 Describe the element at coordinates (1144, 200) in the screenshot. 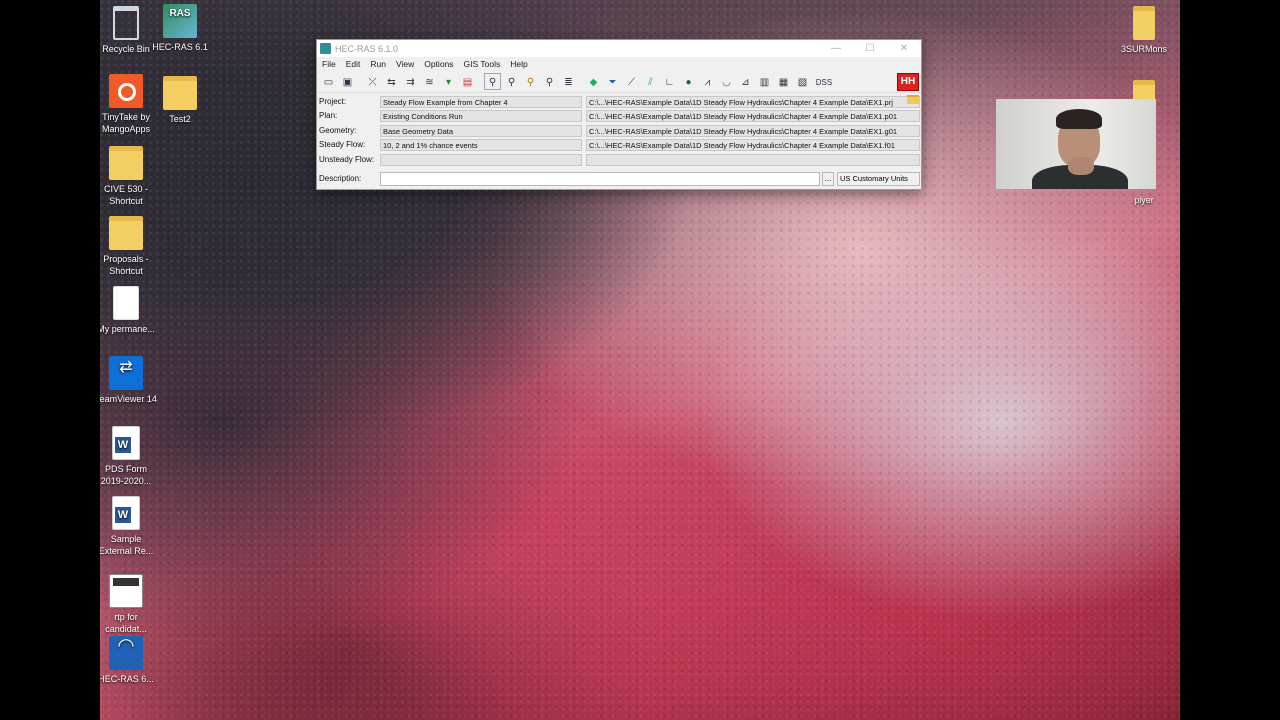

I see `desktop-icon-label: plyer` at that location.